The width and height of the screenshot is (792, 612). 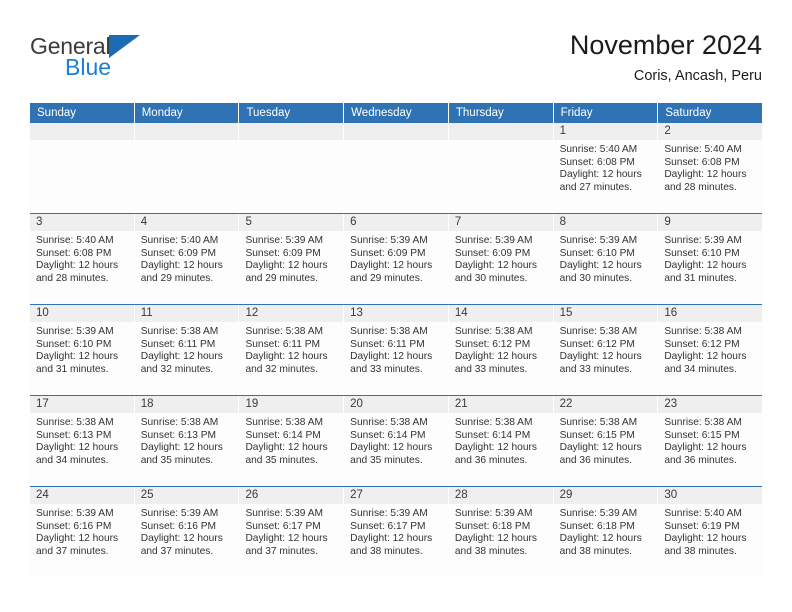 What do you see at coordinates (700, 187) in the screenshot?
I see `daylight-text-line2: and 28 minutes.` at bounding box center [700, 187].